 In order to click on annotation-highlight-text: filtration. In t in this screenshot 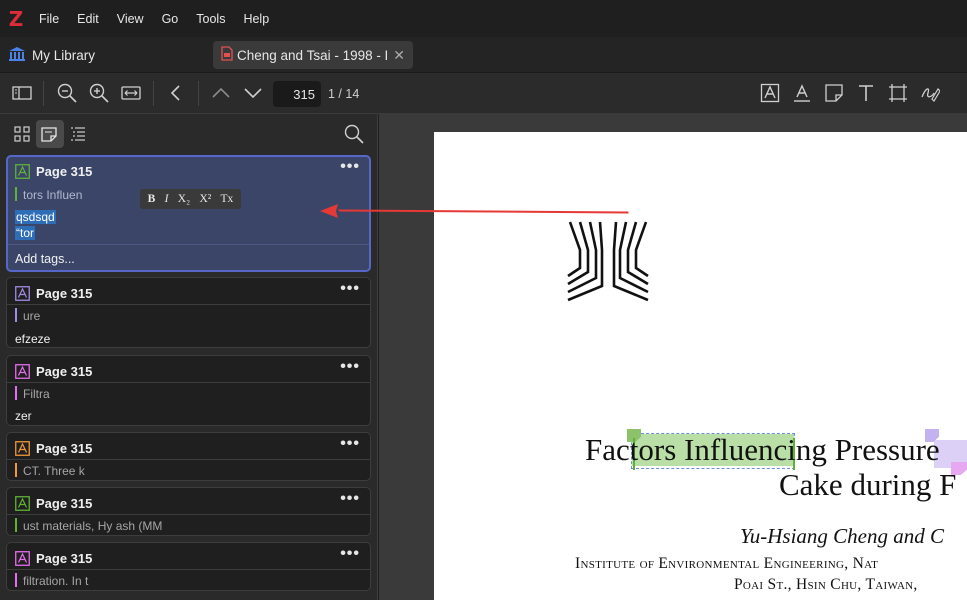, I will do `click(56, 581)`.